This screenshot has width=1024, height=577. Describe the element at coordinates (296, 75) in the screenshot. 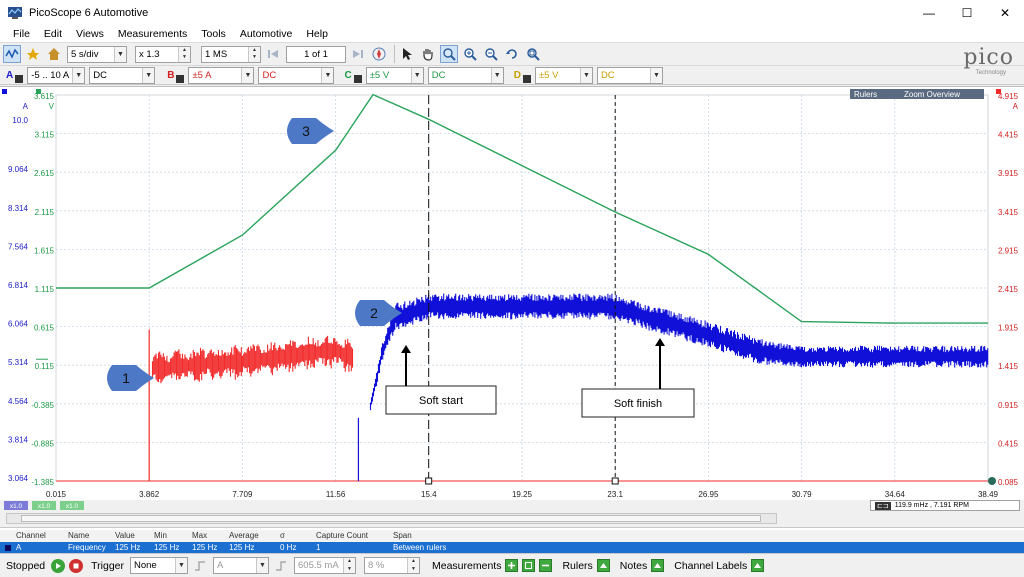

I see `channel-b-coupling-select: DC ▼` at that location.